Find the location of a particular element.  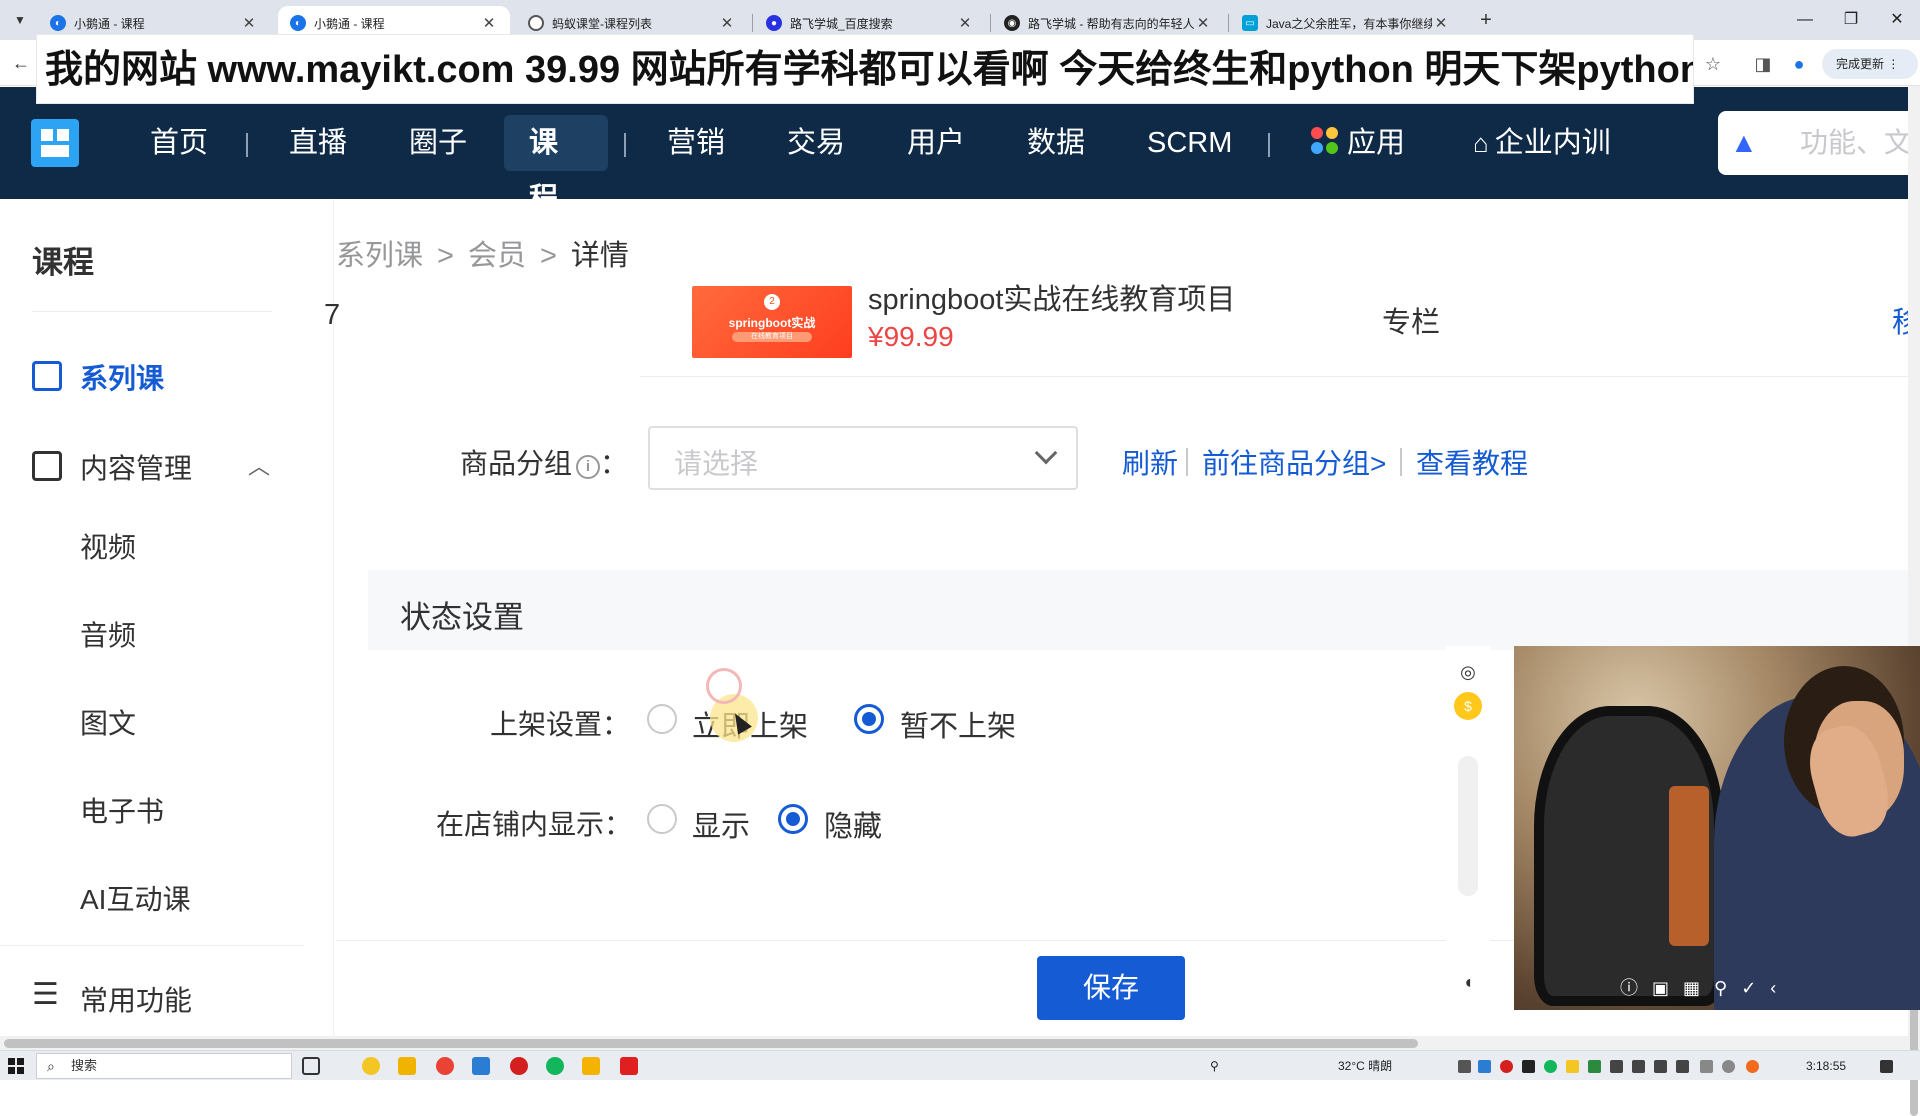

nav-enterprise-training: ⌂ 企业内训 is located at coordinates (1542, 143).